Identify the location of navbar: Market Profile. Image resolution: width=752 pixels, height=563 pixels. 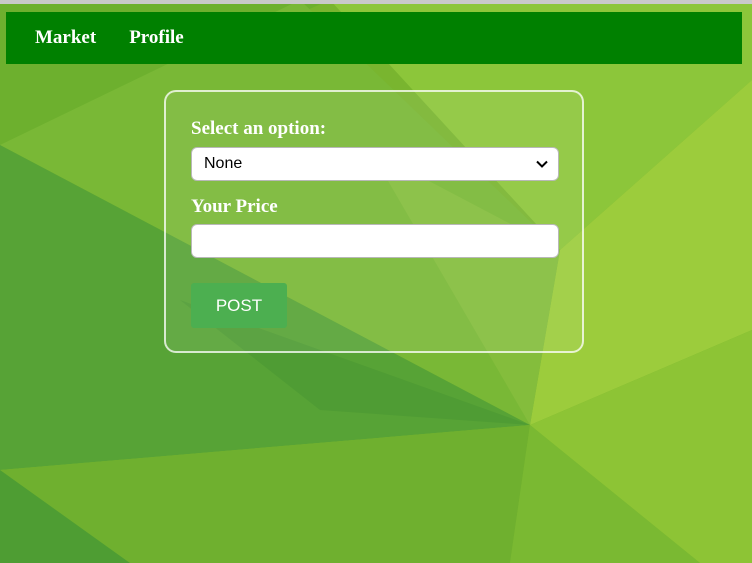
(374, 38).